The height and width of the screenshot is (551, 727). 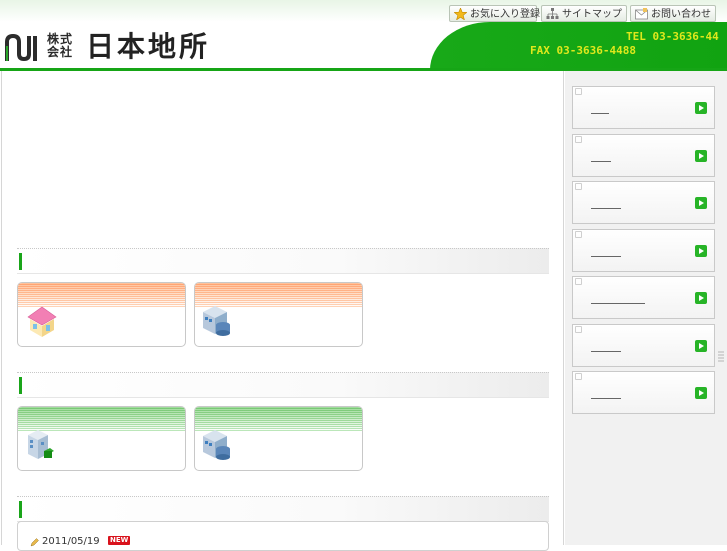 What do you see at coordinates (34, 542) in the screenshot?
I see `pencil-icon` at bounding box center [34, 542].